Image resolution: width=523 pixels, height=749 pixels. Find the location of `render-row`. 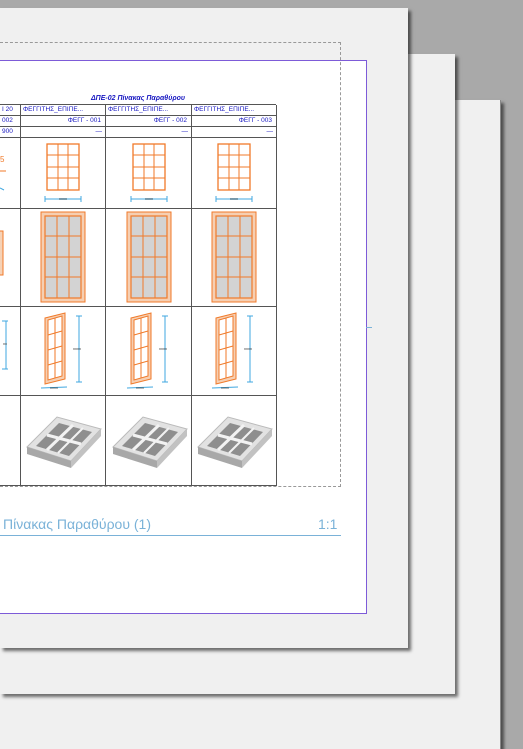

render-row is located at coordinates (138, 441).